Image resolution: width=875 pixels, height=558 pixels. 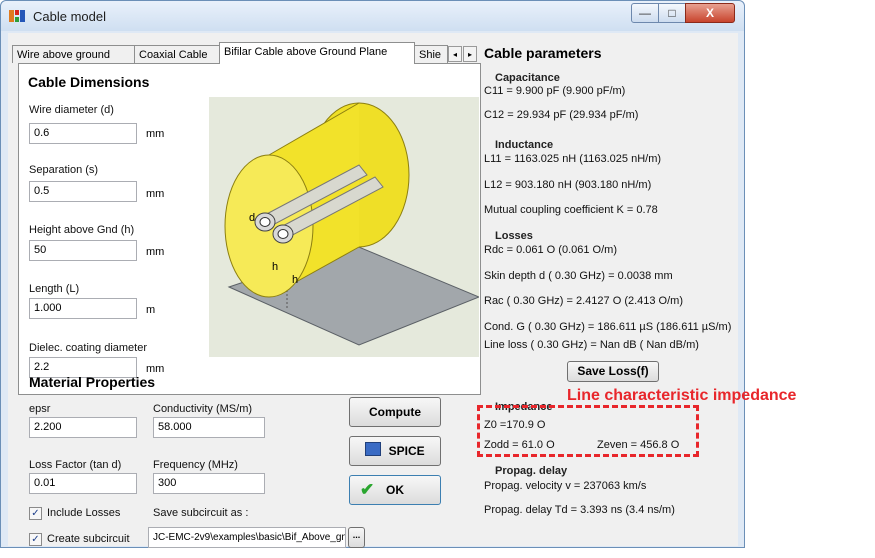 What do you see at coordinates (83, 308) in the screenshot?
I see `length-input: 1.000` at bounding box center [83, 308].